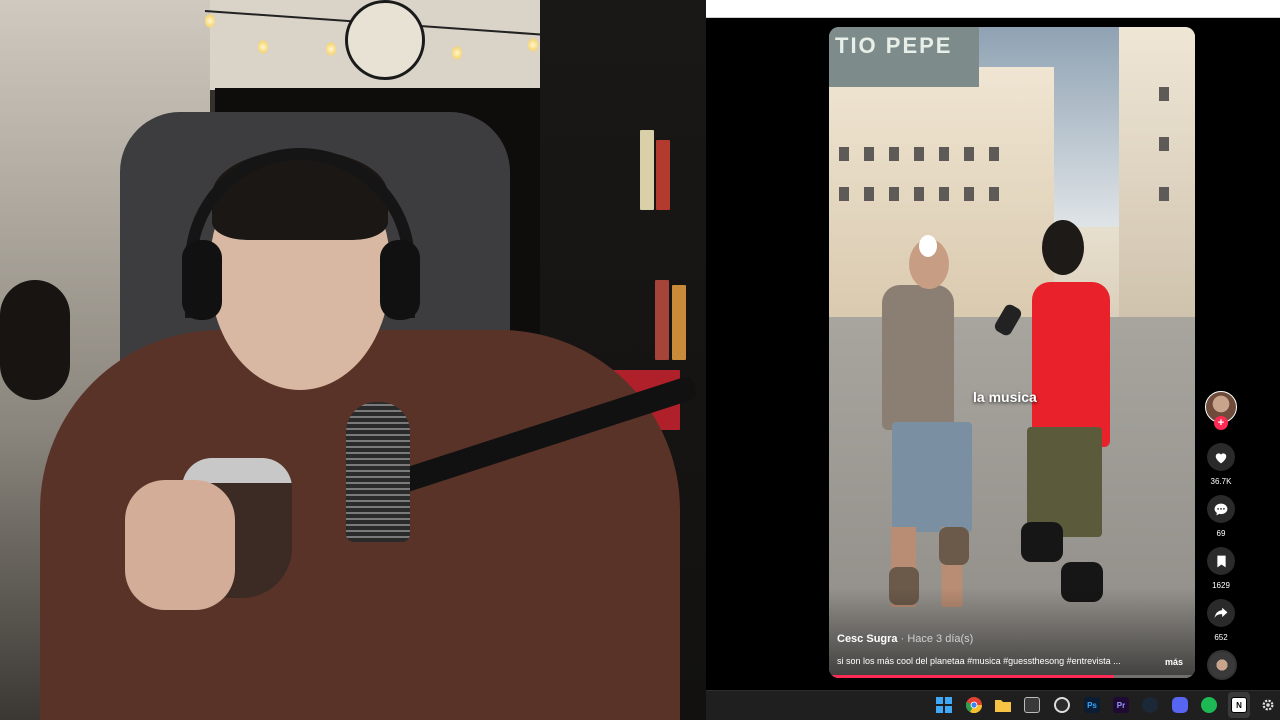  What do you see at coordinates (928, 246) in the screenshot?
I see `white-headphones-icon` at bounding box center [928, 246].